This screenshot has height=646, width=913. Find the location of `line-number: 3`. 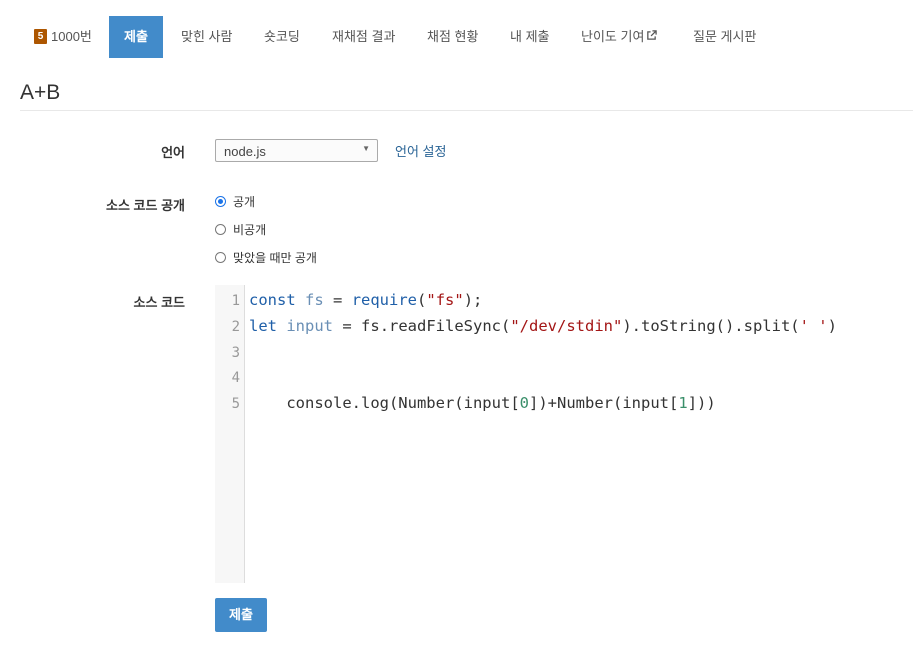

line-number: 3 is located at coordinates (235, 353).